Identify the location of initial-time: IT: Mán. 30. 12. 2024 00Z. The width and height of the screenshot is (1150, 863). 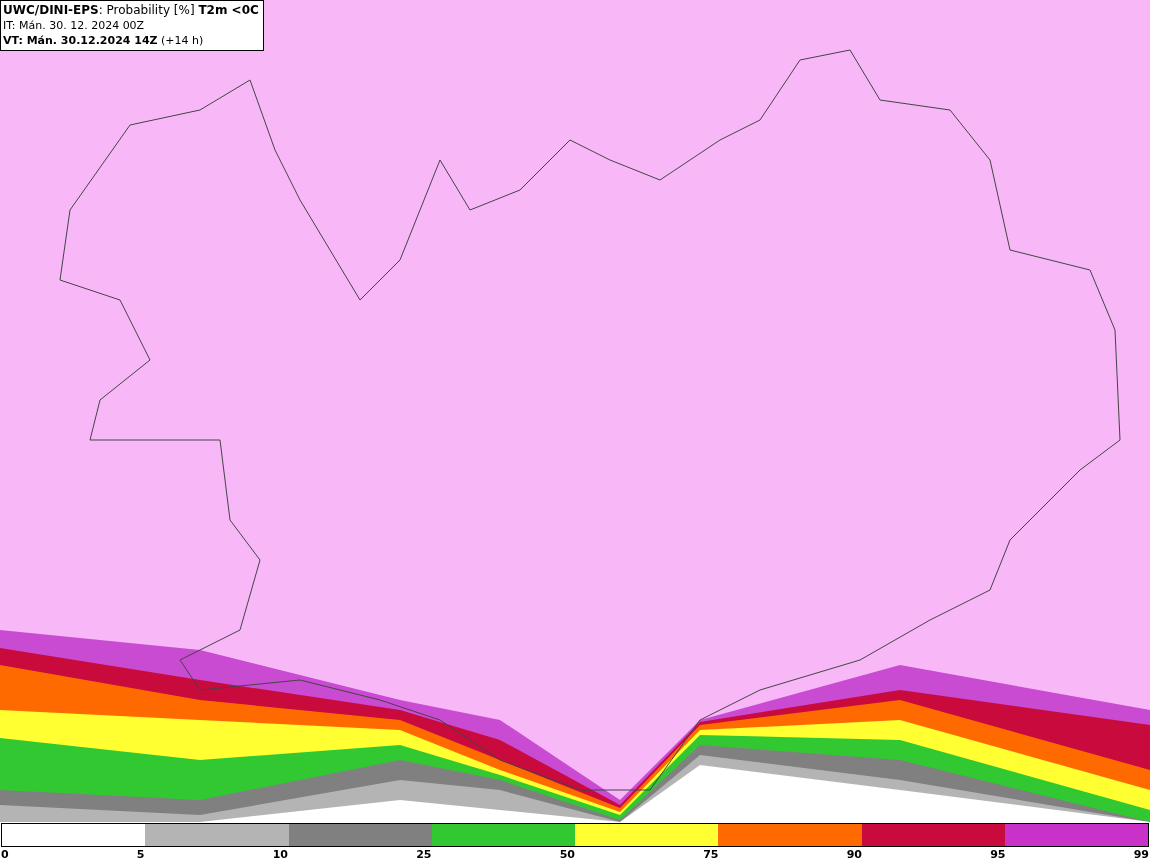
(74, 25).